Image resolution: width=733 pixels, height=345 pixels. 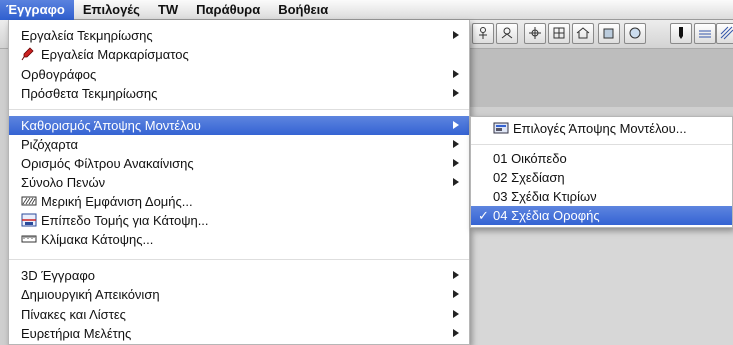 I want to click on tool-box-icon, so click(x=609, y=33).